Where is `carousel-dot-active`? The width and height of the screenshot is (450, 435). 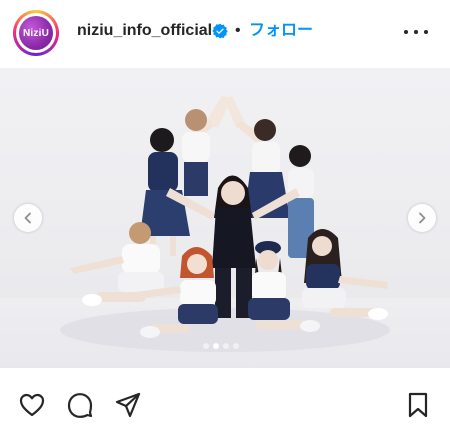
carousel-dot-active is located at coordinates (216, 346).